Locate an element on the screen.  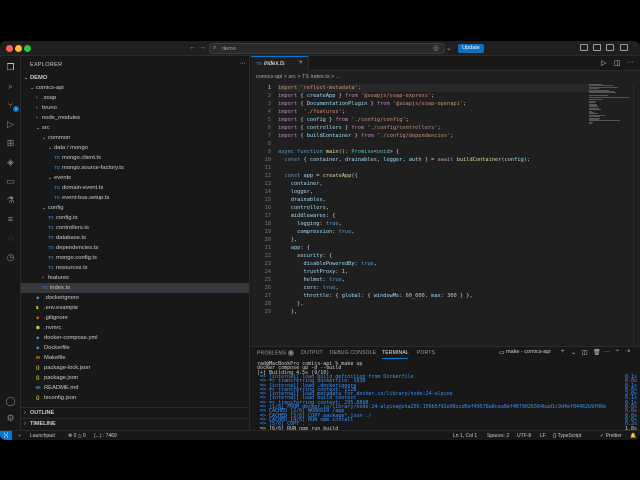
encoding-status: UTF-8 is located at coordinates (524, 436).